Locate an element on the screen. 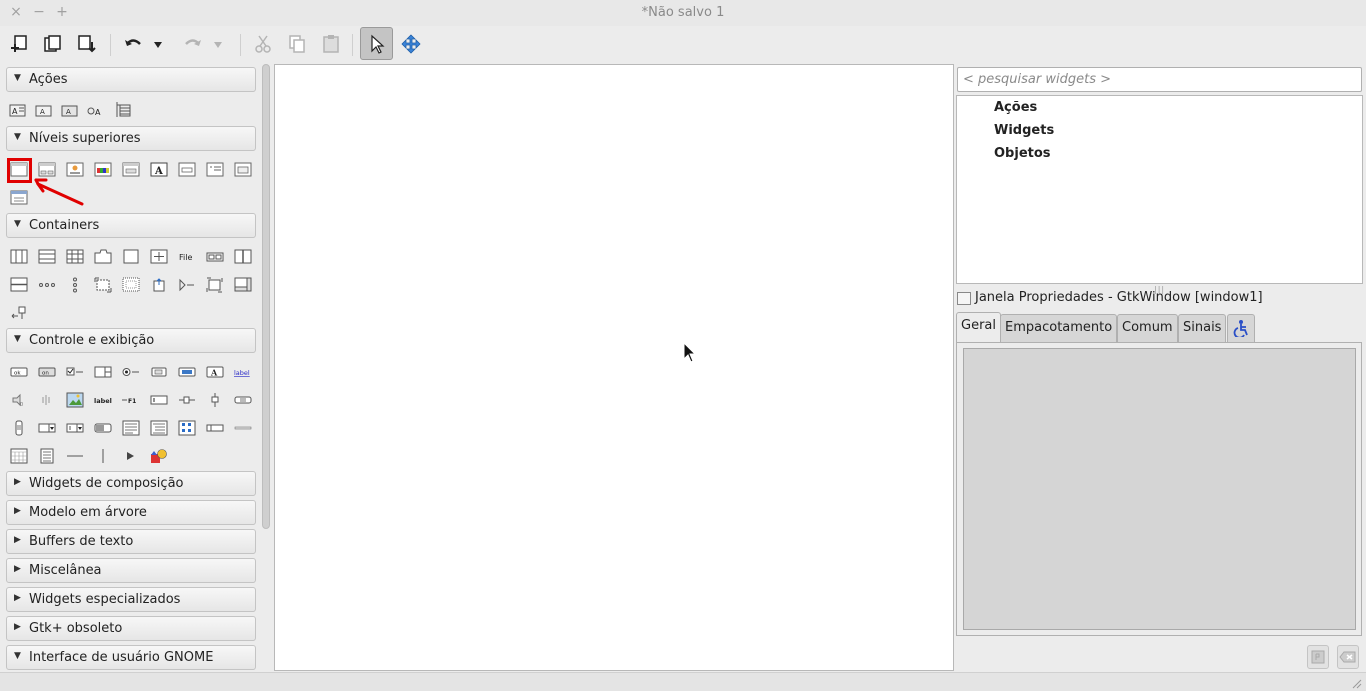 This screenshot has width=1366, height=691. copy-button is located at coordinates (297, 44).